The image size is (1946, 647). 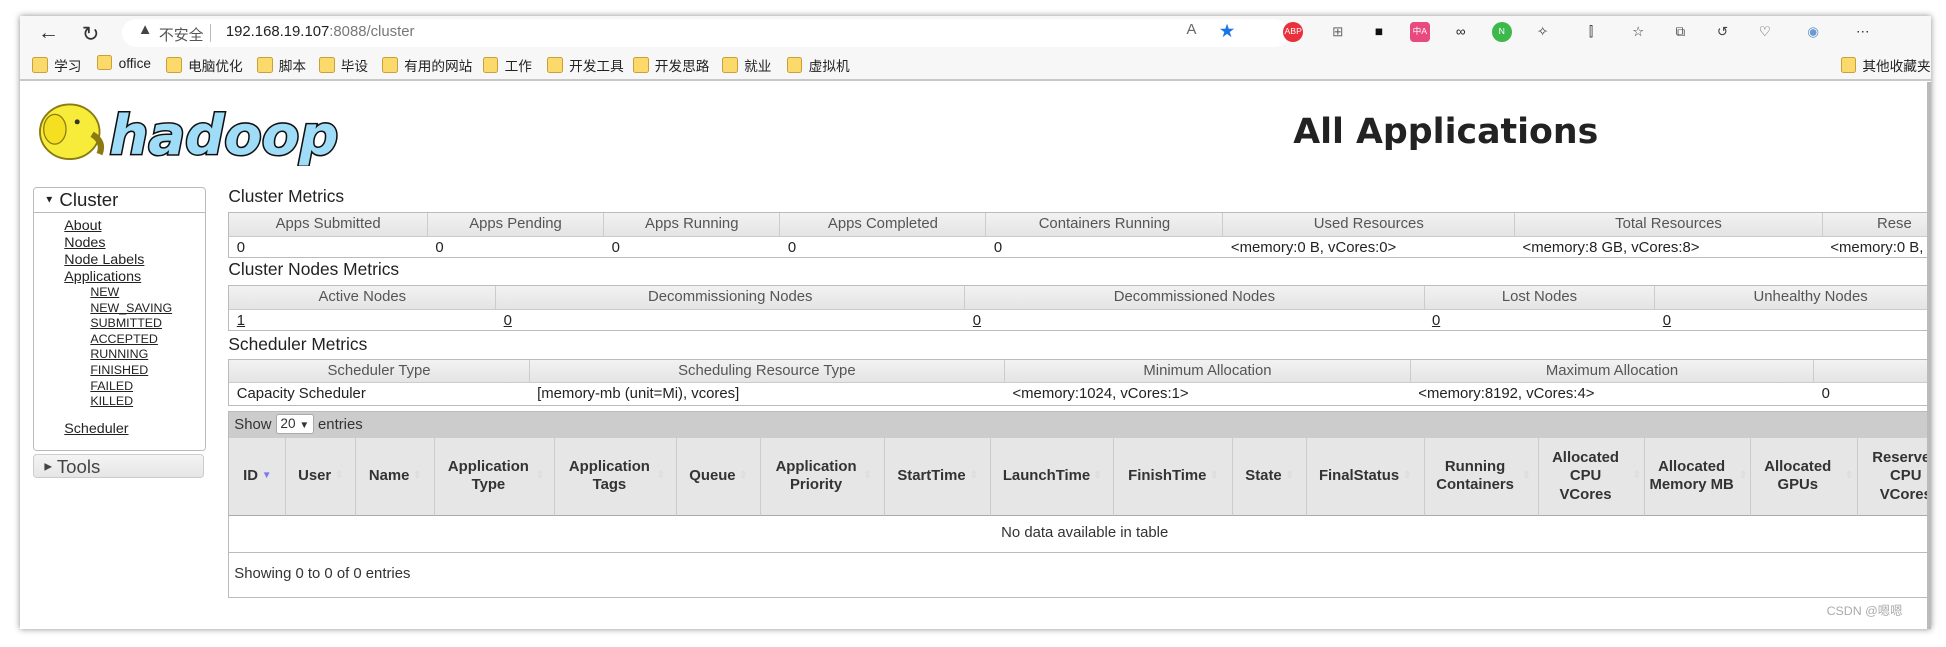 I want to click on extension-icon: ☆, so click(x=1638, y=32).